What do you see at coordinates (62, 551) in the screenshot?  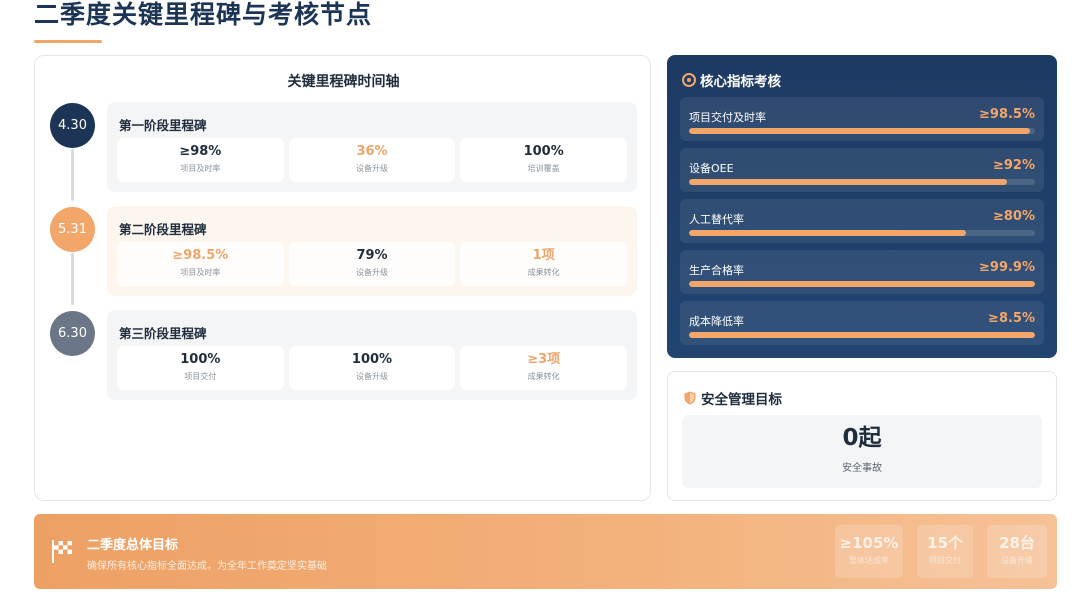 I see `checkered-flag-icon` at bounding box center [62, 551].